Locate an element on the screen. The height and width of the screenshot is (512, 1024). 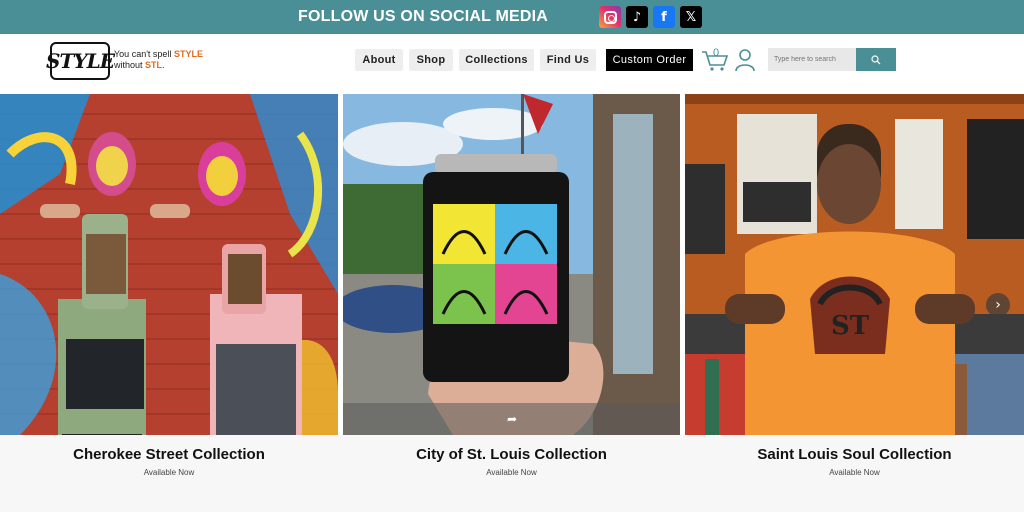
next-slide-button: › is located at coordinates (998, 305).